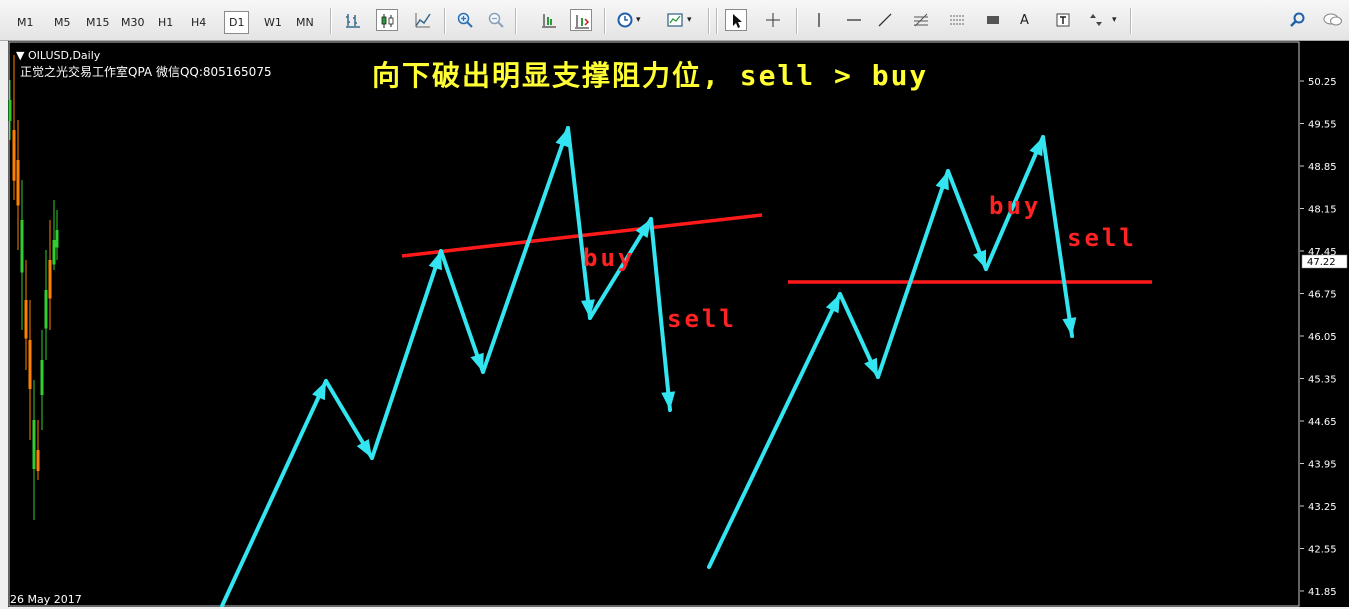 This screenshot has width=1349, height=609. I want to click on arrows-icon, so click(1095, 20).